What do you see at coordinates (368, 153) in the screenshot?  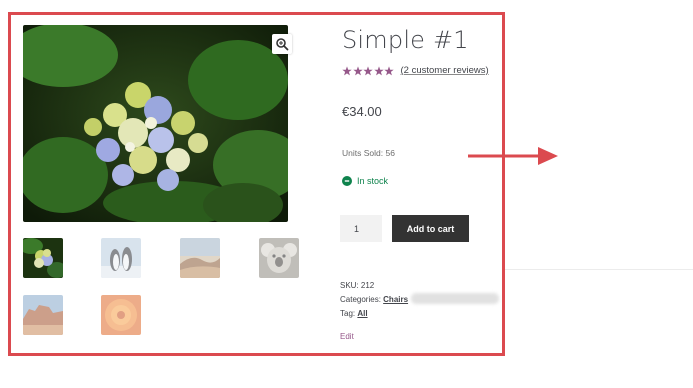 I see `units-sold: Units Sold: 56` at bounding box center [368, 153].